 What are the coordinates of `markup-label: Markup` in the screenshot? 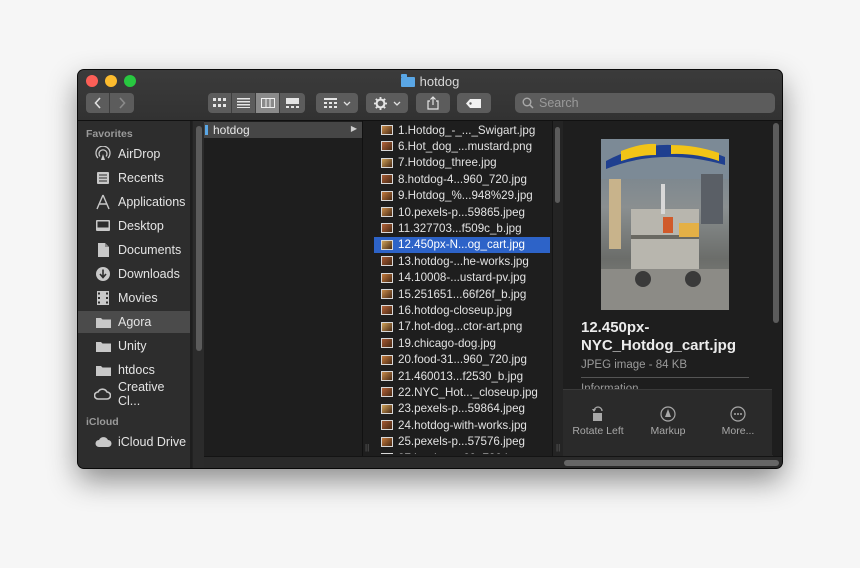 It's located at (668, 431).